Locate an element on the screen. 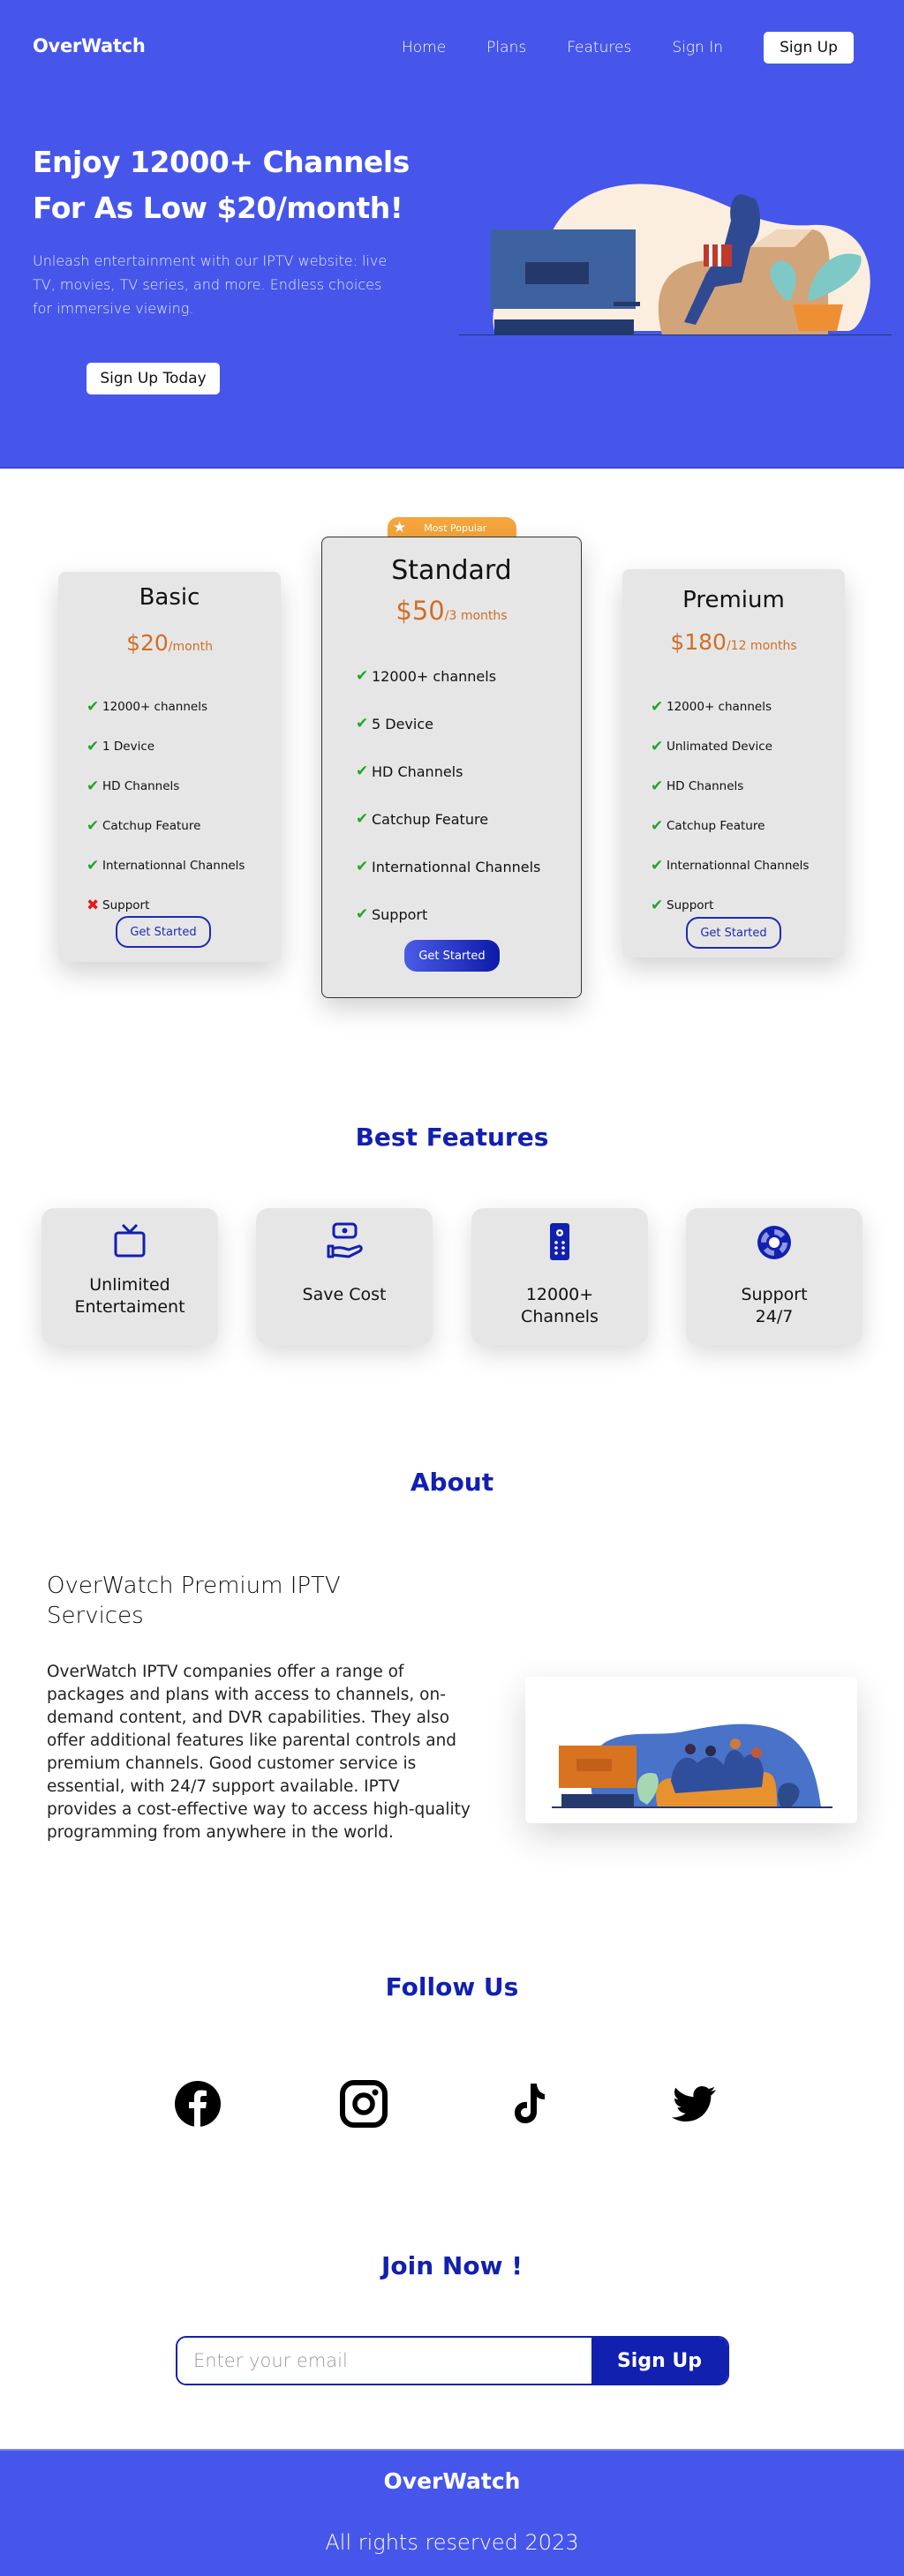 This screenshot has width=904, height=2576. feature-label: Save Cost is located at coordinates (344, 1294).